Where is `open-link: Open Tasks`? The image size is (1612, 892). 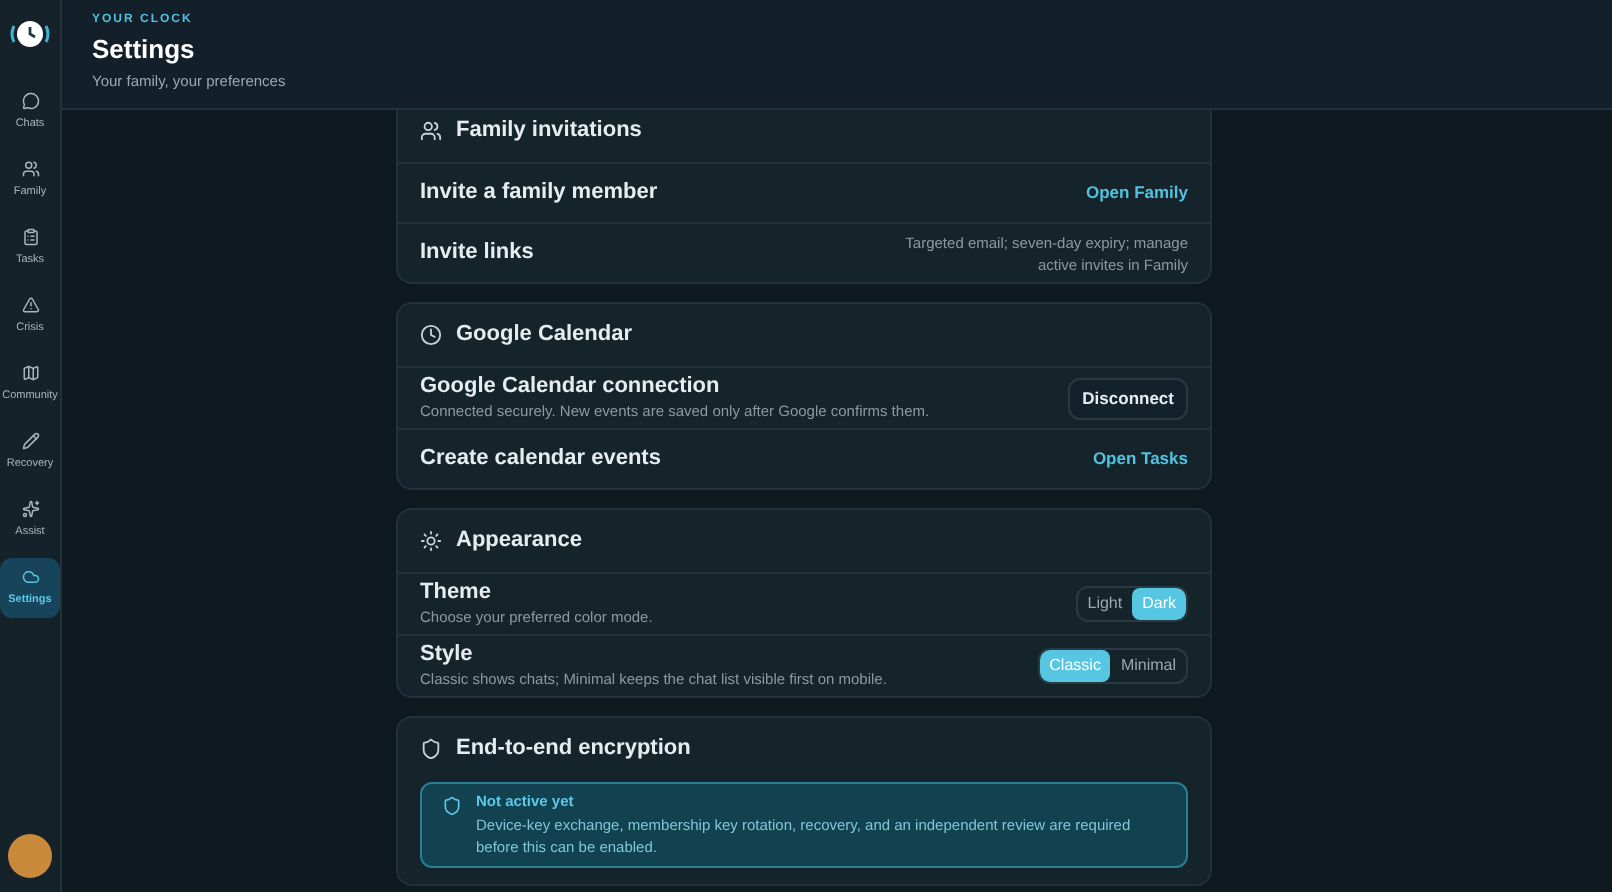
open-link: Open Tasks is located at coordinates (1140, 459).